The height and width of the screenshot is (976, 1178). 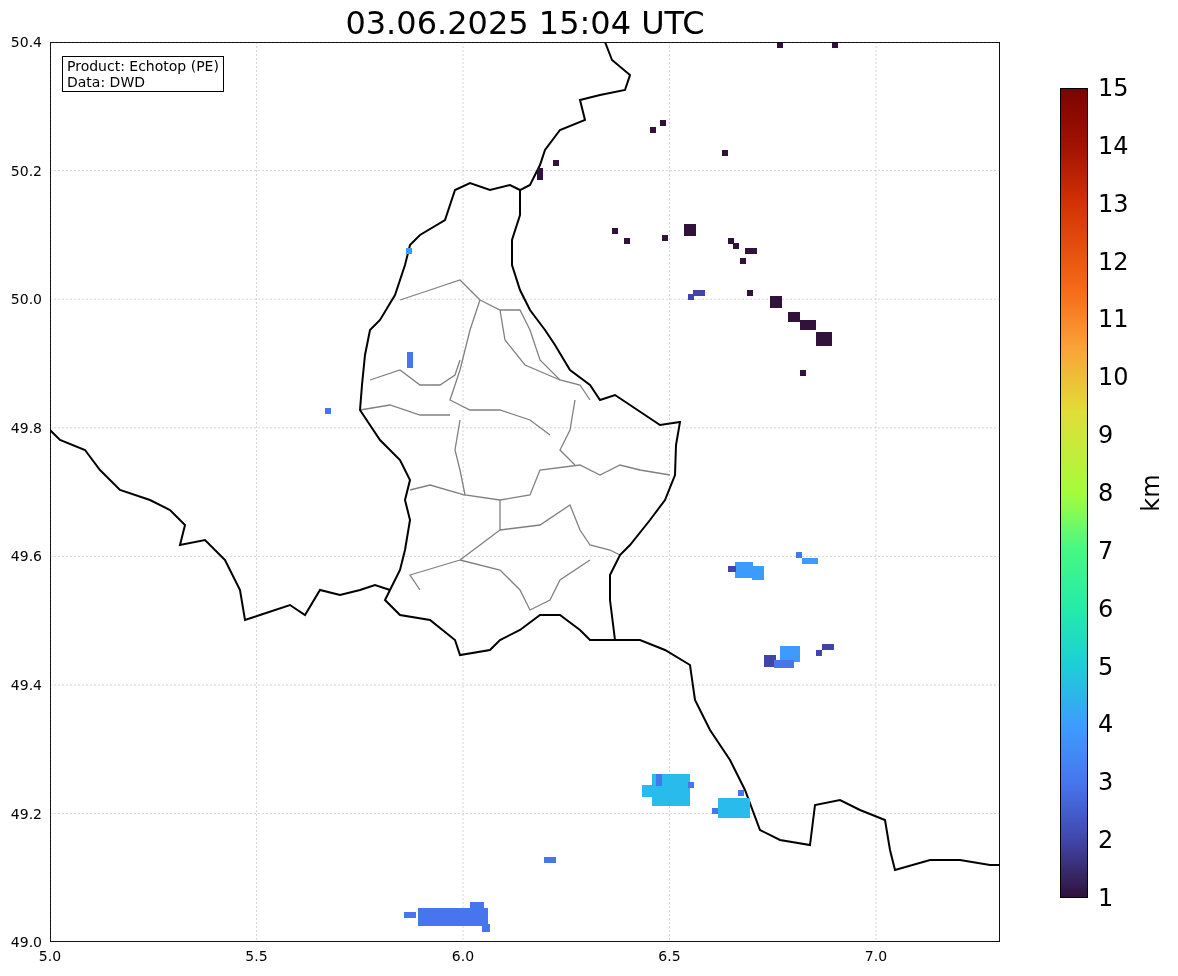 I want to click on y-tick-label: 50.4, so click(x=26, y=42).